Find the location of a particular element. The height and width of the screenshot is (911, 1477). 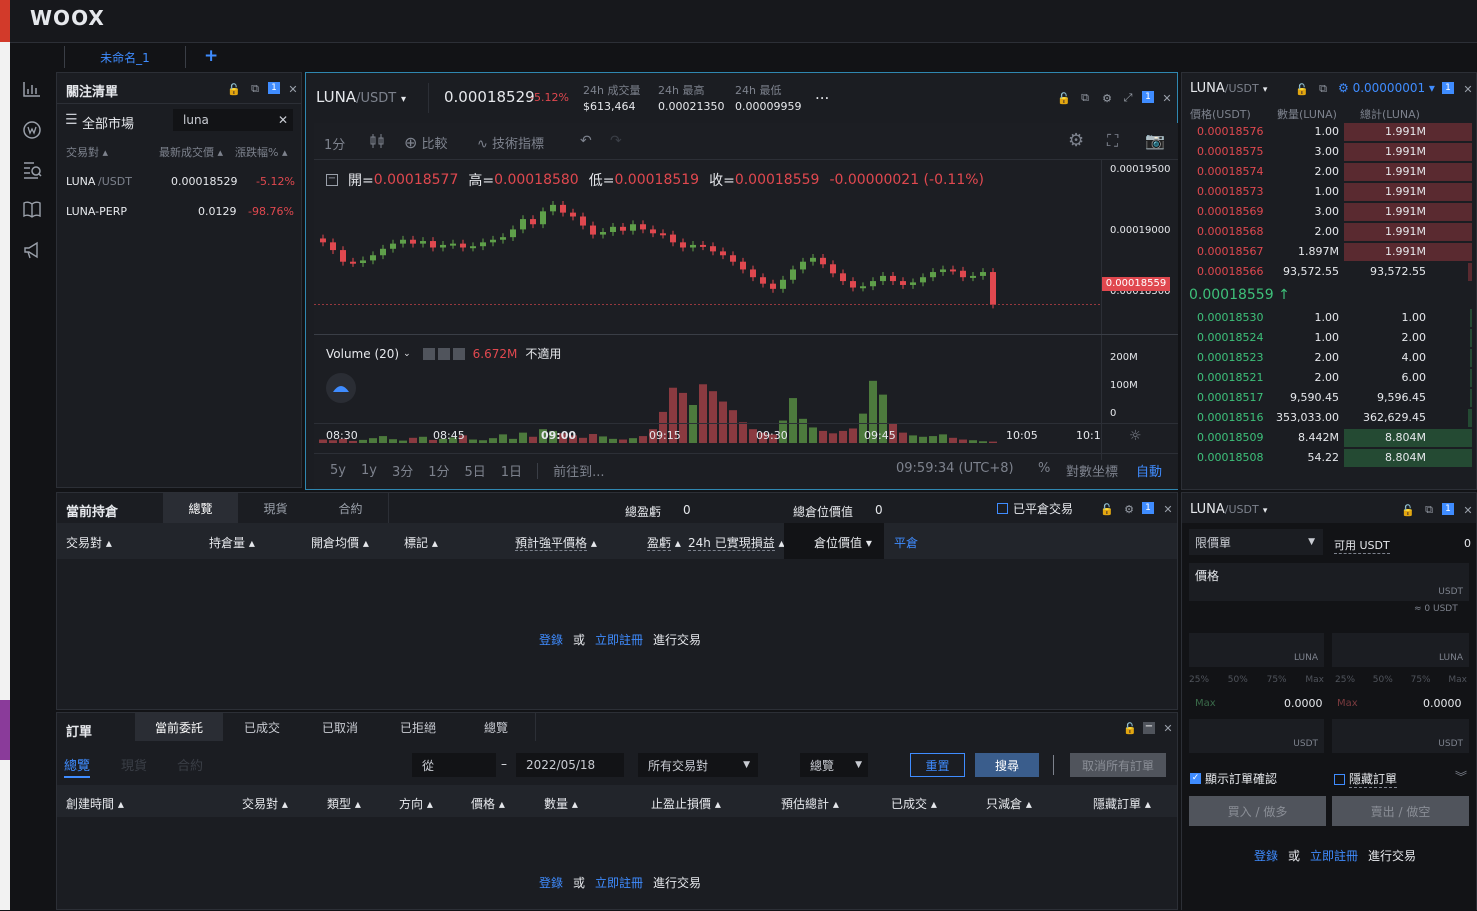

tab-futures: 合約 is located at coordinates (350, 508).